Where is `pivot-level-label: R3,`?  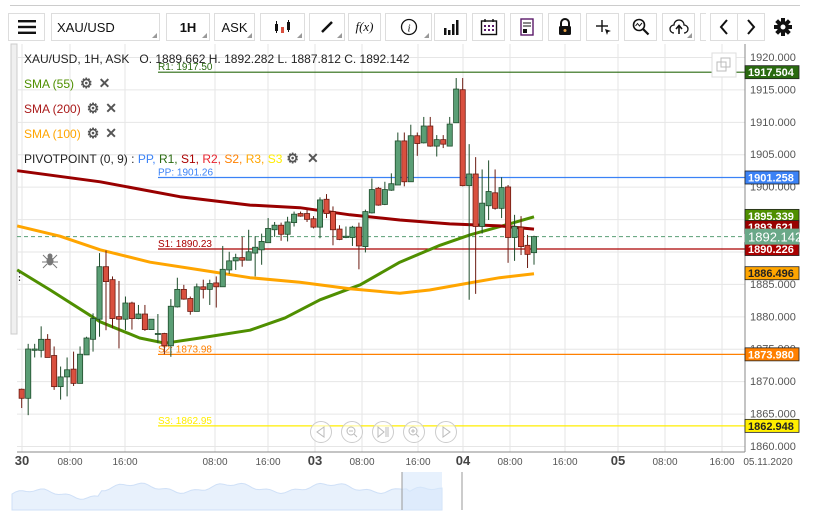
pivot-level-label: R3, is located at coordinates (256, 158).